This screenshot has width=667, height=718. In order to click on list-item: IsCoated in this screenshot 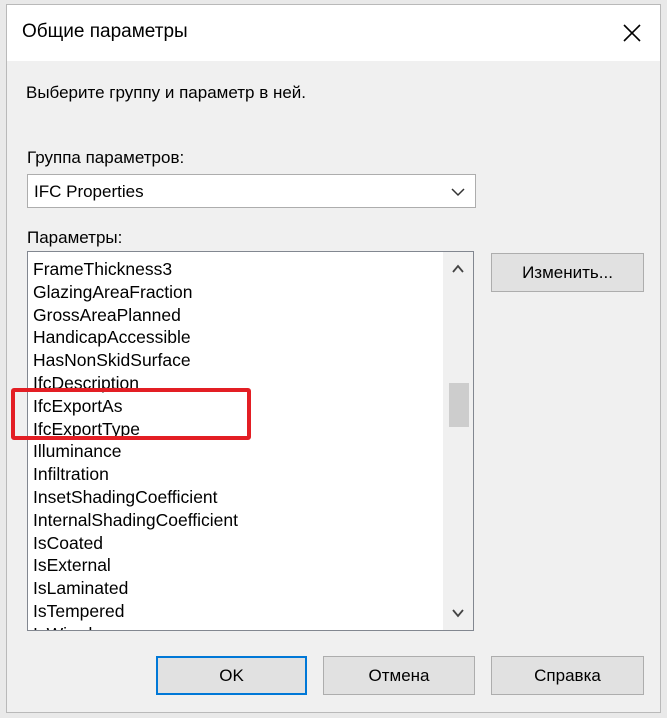, I will do `click(135, 543)`.